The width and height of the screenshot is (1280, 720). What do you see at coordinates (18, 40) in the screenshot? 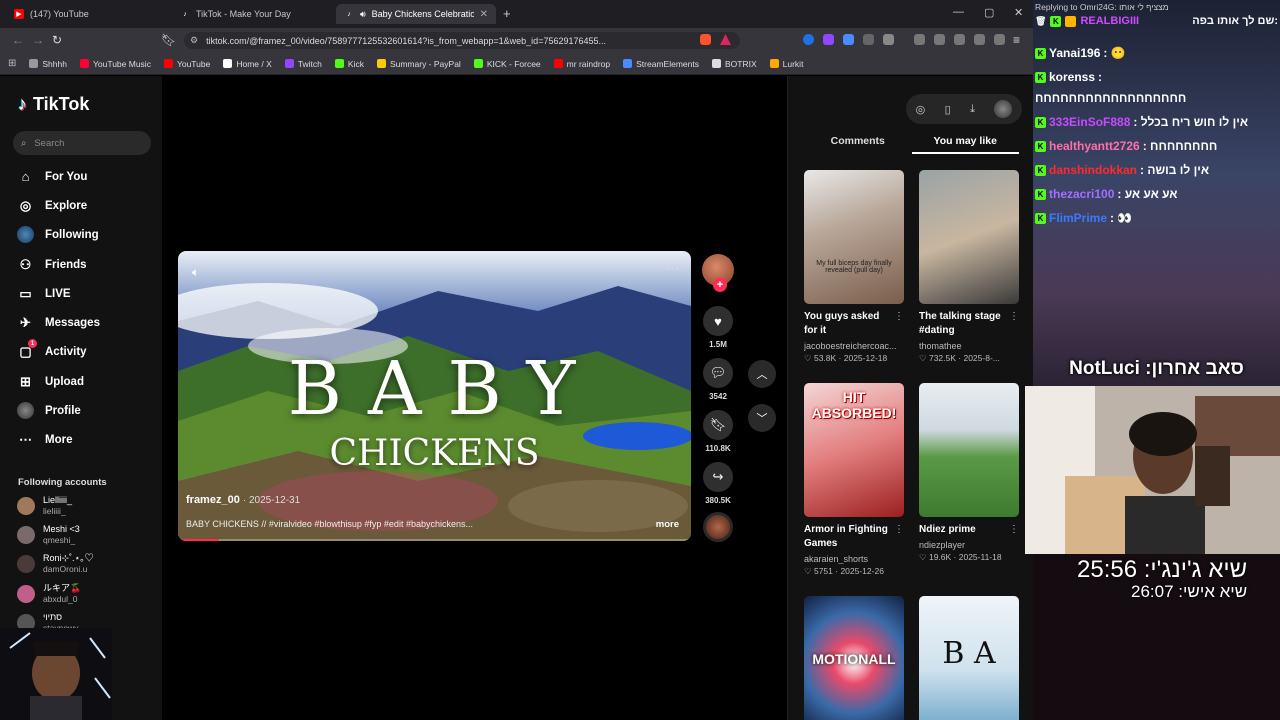
I see `back-icon: ←` at bounding box center [18, 40].